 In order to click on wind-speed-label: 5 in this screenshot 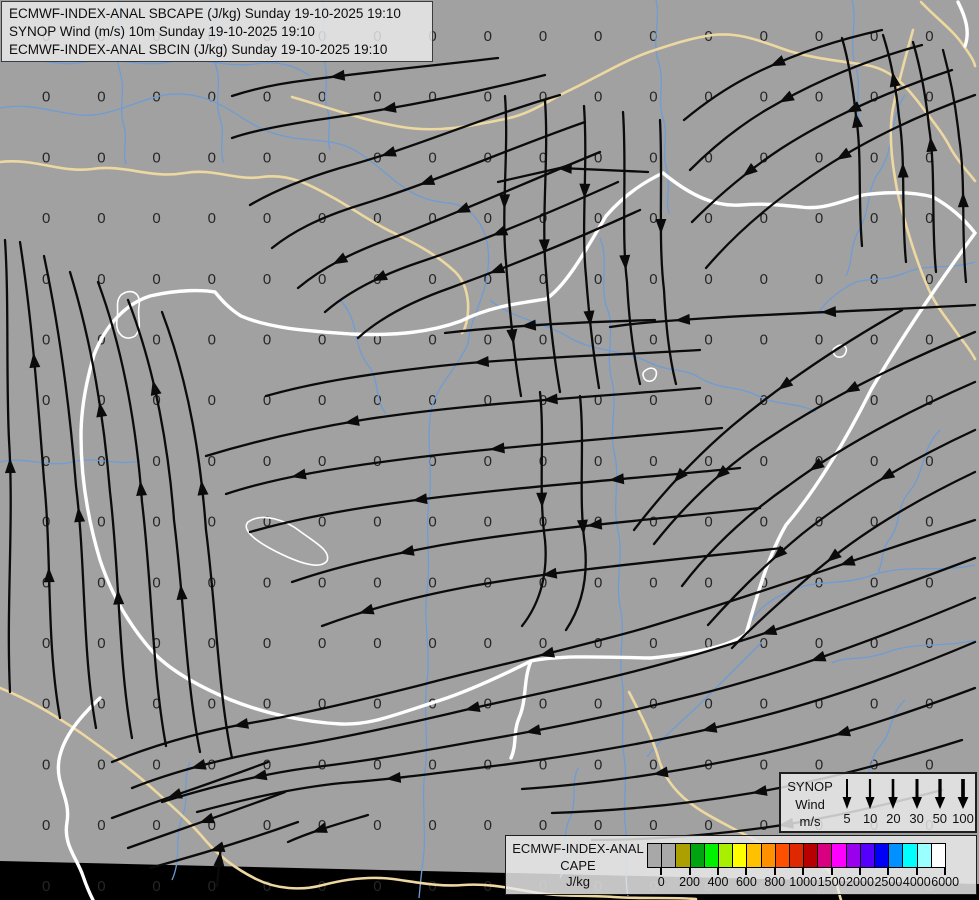, I will do `click(847, 818)`.